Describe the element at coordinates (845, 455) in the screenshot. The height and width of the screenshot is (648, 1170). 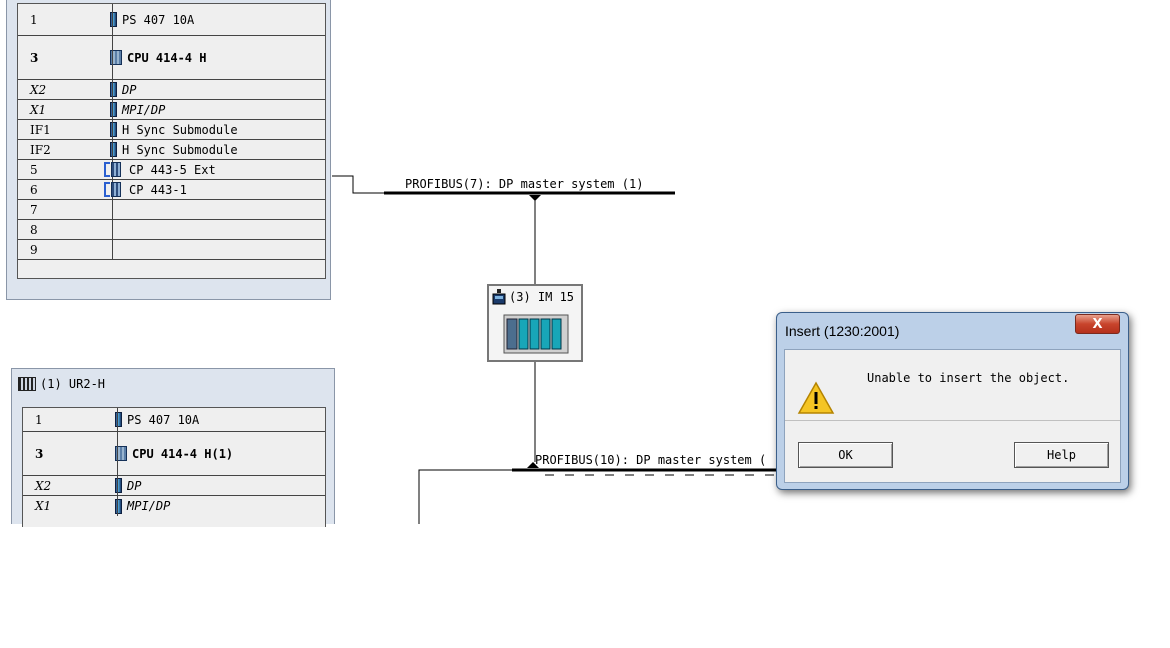
I see `ok-button: OK` at that location.